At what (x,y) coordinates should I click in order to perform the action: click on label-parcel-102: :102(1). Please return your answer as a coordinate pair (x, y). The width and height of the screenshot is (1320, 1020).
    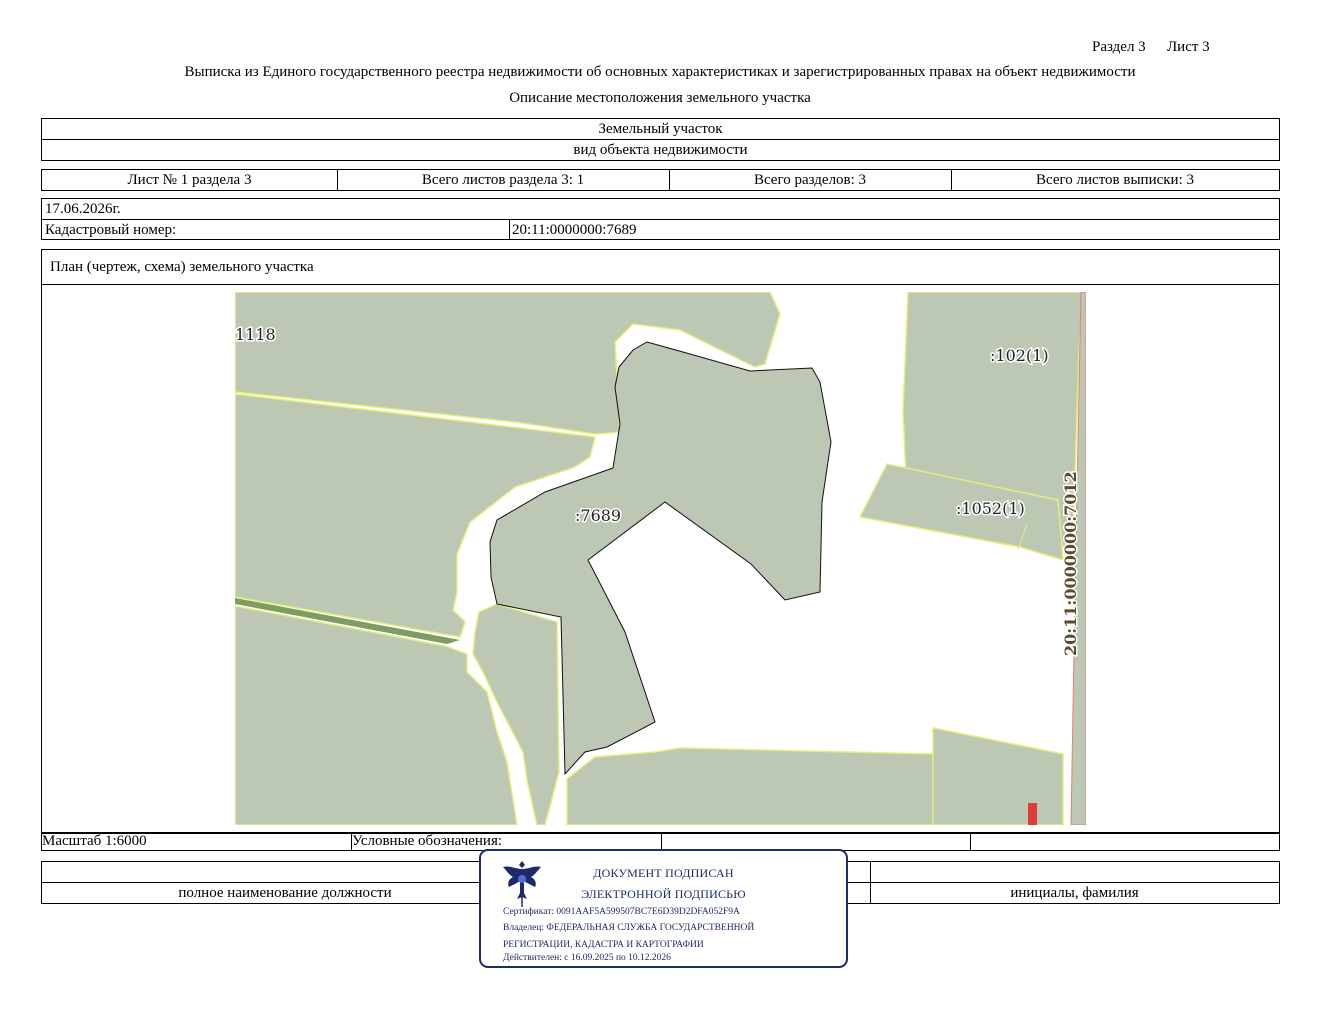
    Looking at the image, I should click on (1019, 355).